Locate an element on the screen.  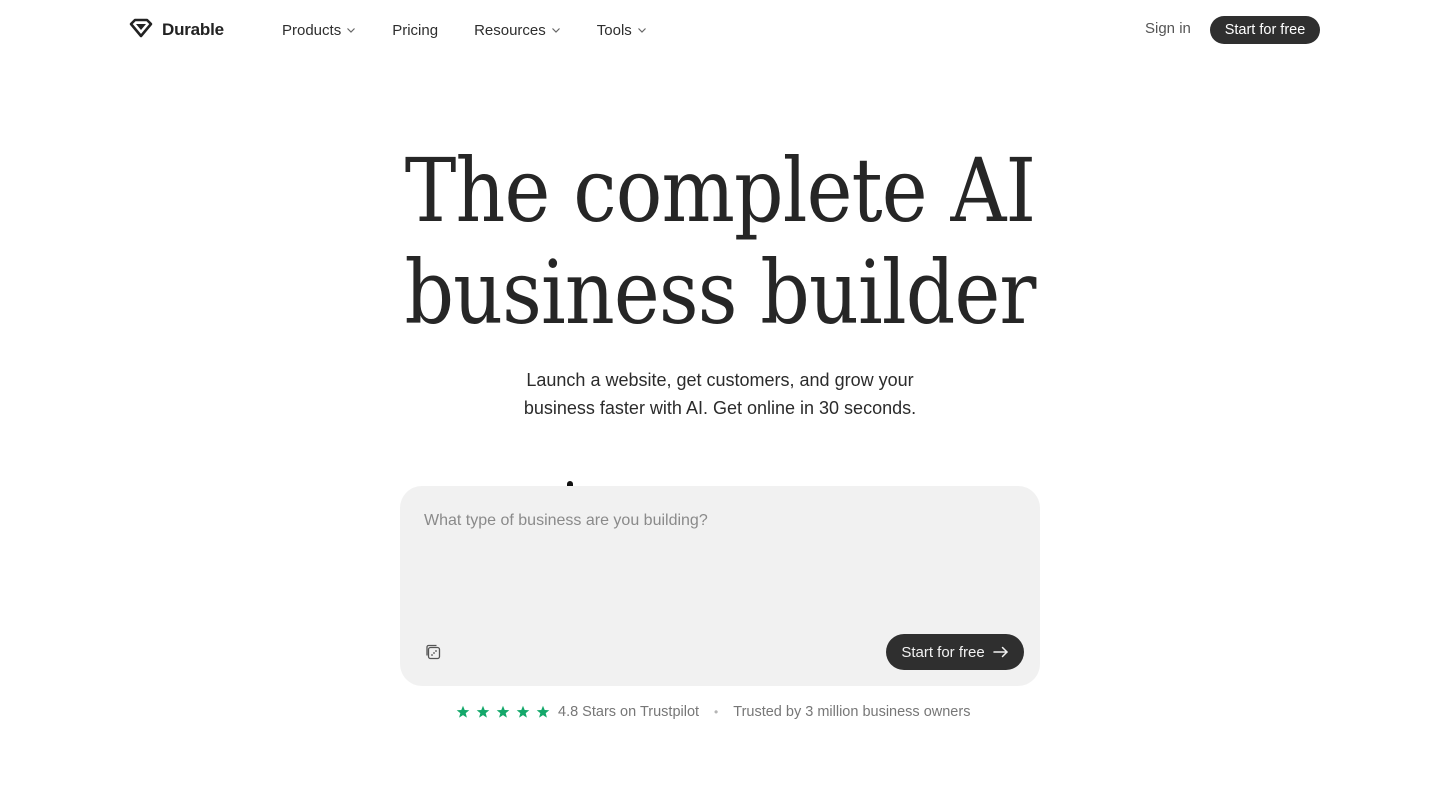
arrow-right-icon is located at coordinates (1000, 652).